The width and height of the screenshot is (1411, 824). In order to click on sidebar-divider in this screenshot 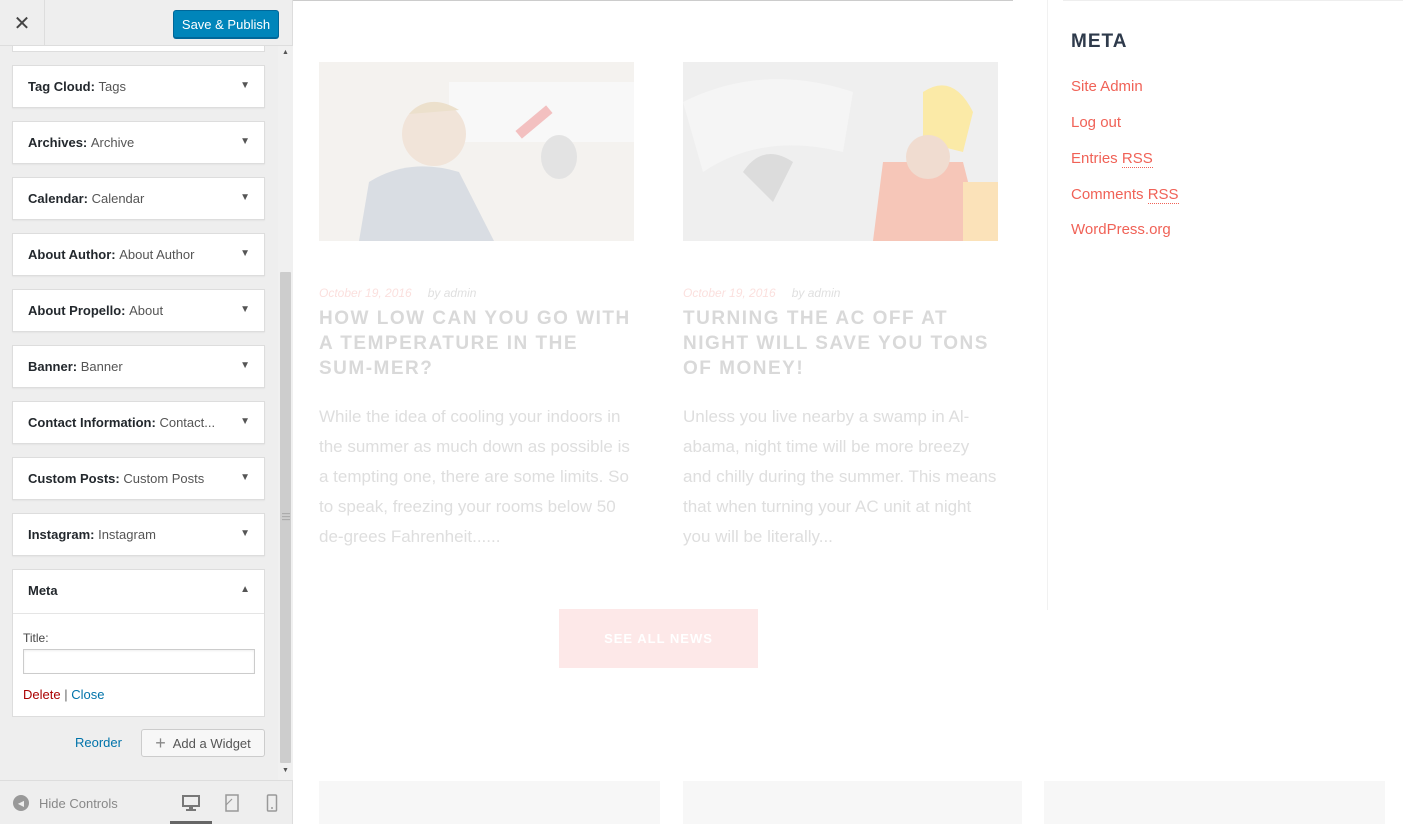, I will do `click(1047, 305)`.